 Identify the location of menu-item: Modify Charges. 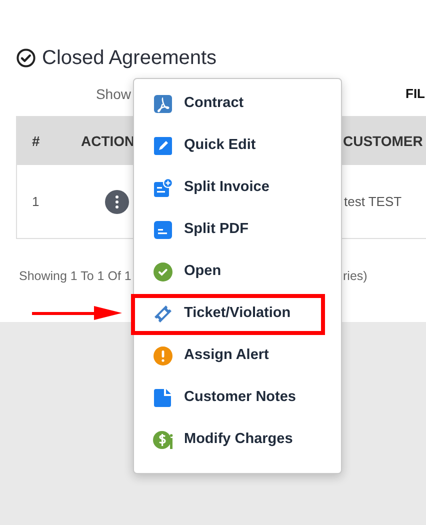
(237, 440).